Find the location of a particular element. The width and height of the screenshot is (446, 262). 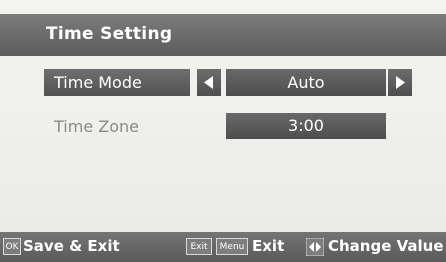

time-mode-next-button is located at coordinates (400, 82).